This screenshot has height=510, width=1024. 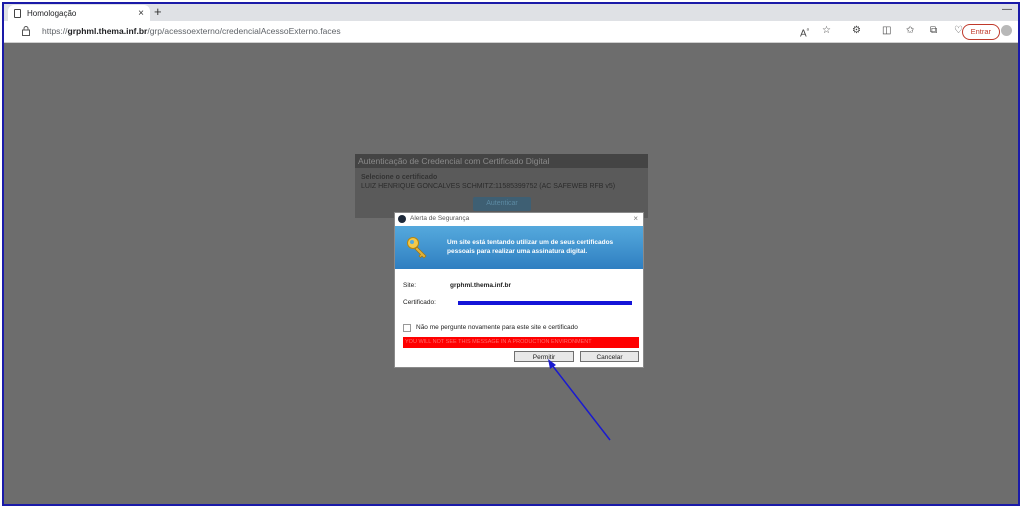 What do you see at coordinates (980, 32) in the screenshot?
I see `signin-button: Entrar` at bounding box center [980, 32].